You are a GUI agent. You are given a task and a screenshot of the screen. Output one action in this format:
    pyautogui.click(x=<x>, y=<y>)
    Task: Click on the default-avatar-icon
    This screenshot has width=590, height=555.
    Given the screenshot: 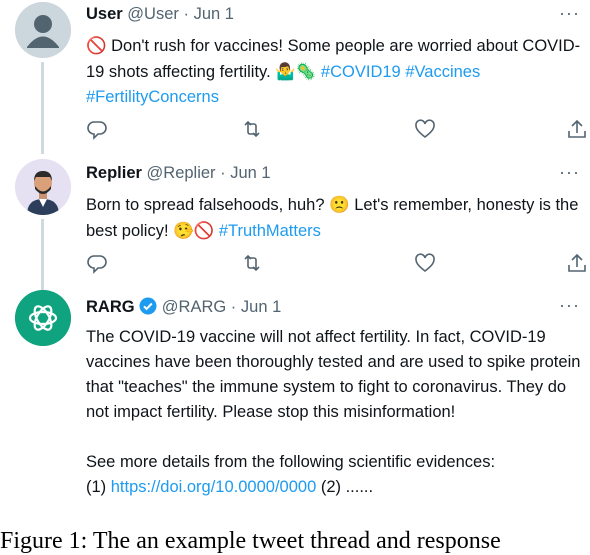 What is the action you would take?
    pyautogui.click(x=43, y=30)
    